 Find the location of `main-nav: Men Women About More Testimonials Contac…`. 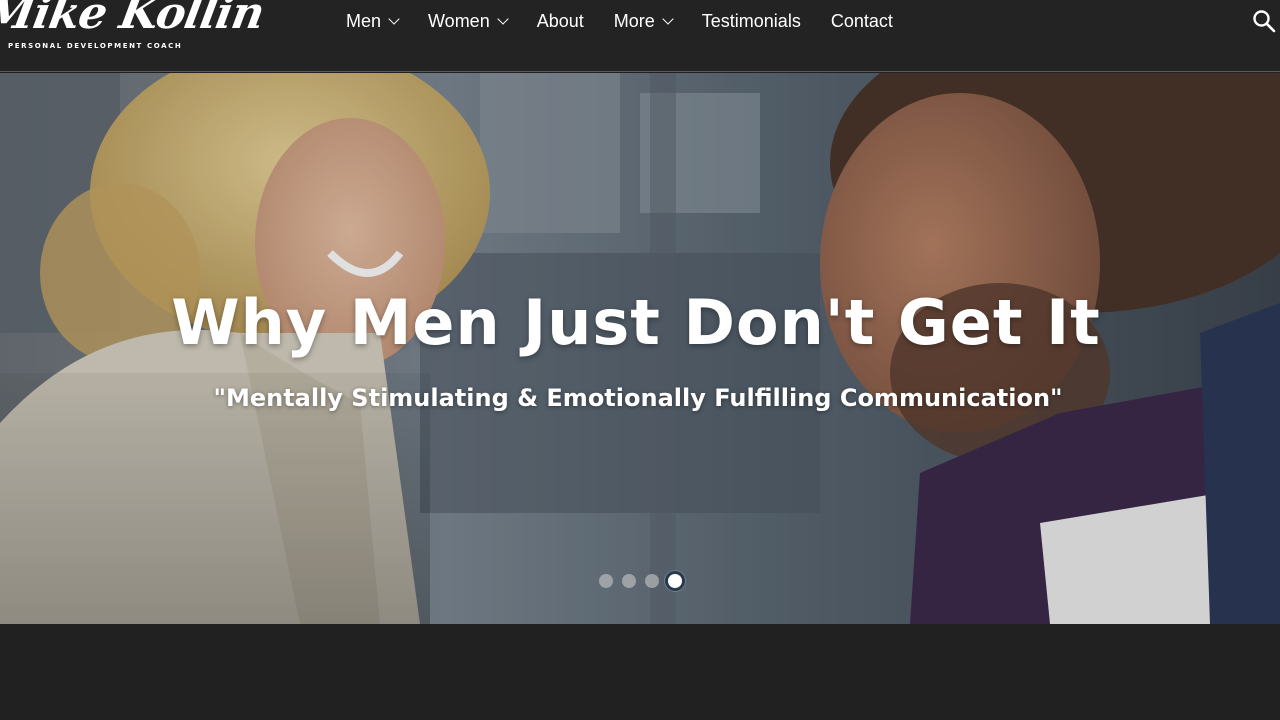

main-nav: Men Women About More Testimonials Contac… is located at coordinates (634, 21).